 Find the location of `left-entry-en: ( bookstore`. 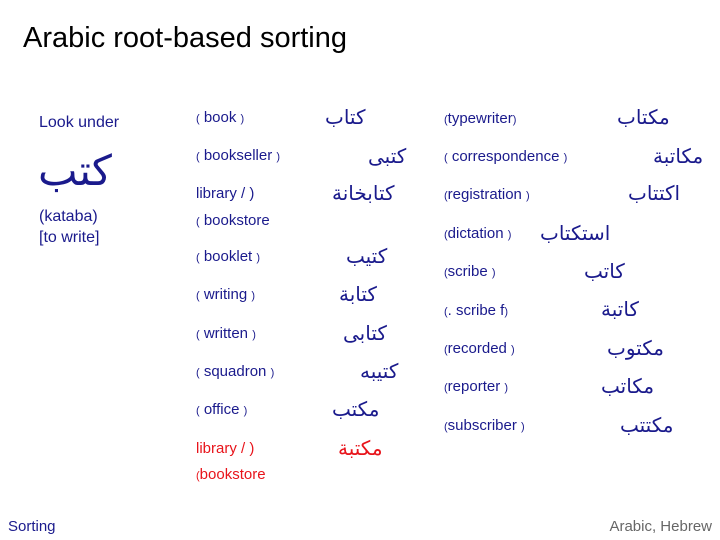

left-entry-en: ( bookstore is located at coordinates (233, 220).